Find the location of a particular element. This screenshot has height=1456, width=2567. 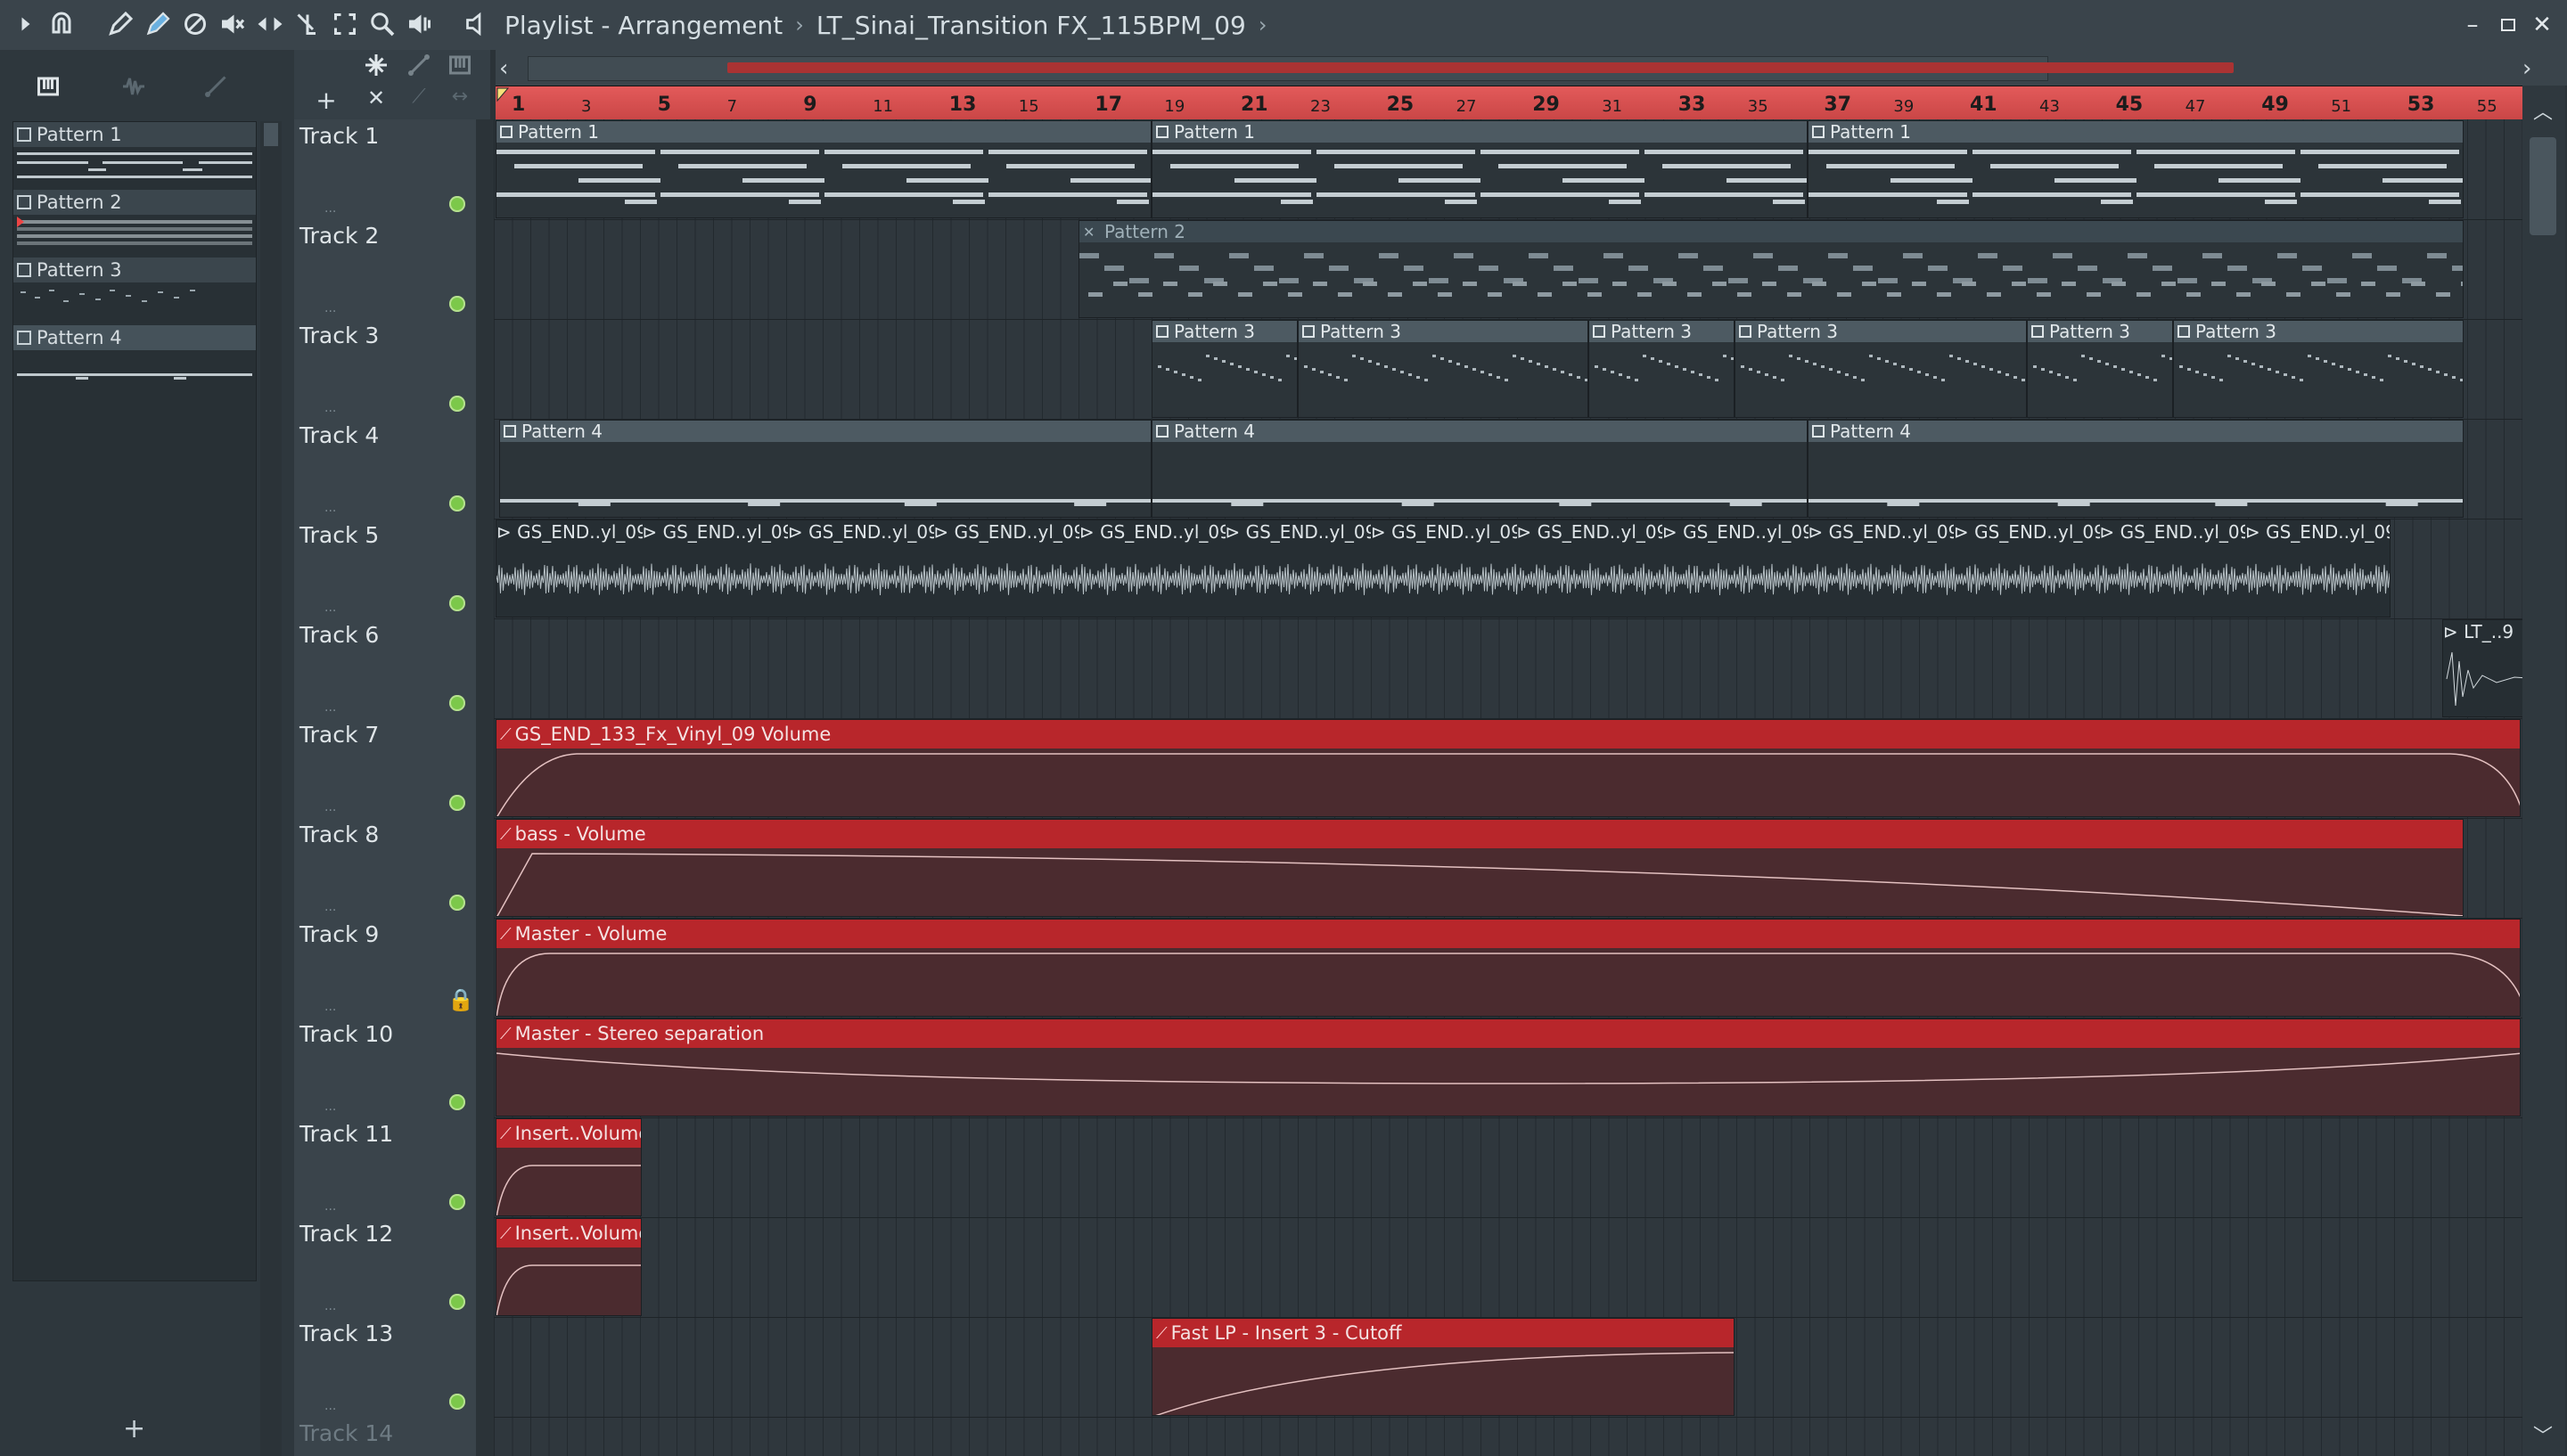

pattern-list-item: Pattern 2 is located at coordinates (134, 222).